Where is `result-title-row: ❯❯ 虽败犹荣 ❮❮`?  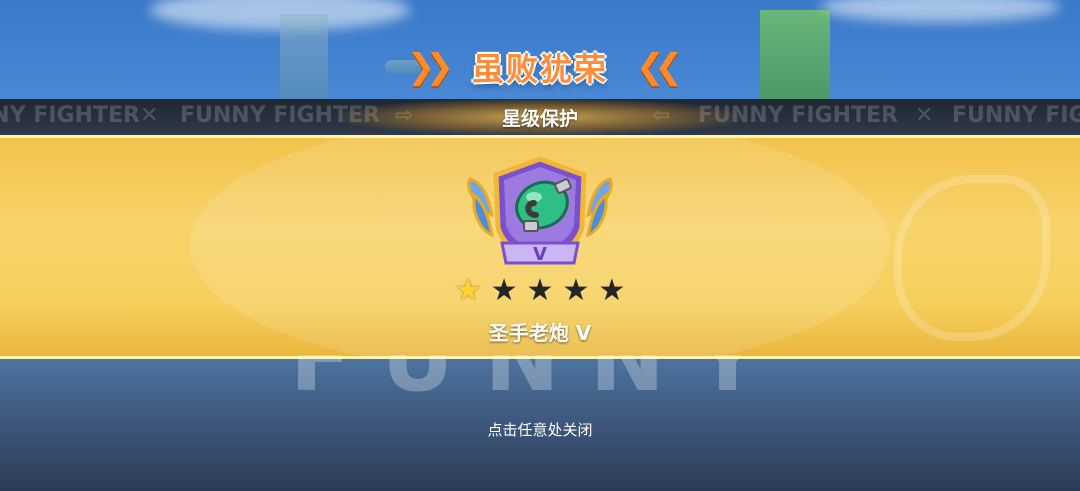
result-title-row: ❯❯ 虽败犹荣 ❮❮ is located at coordinates (540, 67).